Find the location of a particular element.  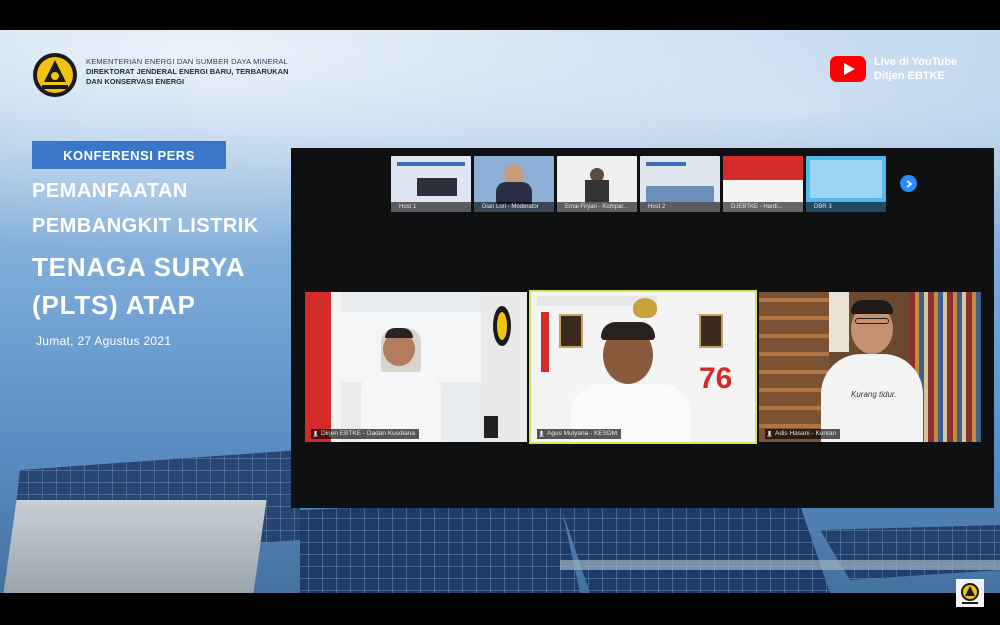

shirt-print: Kurang tidur. is located at coordinates (874, 394).